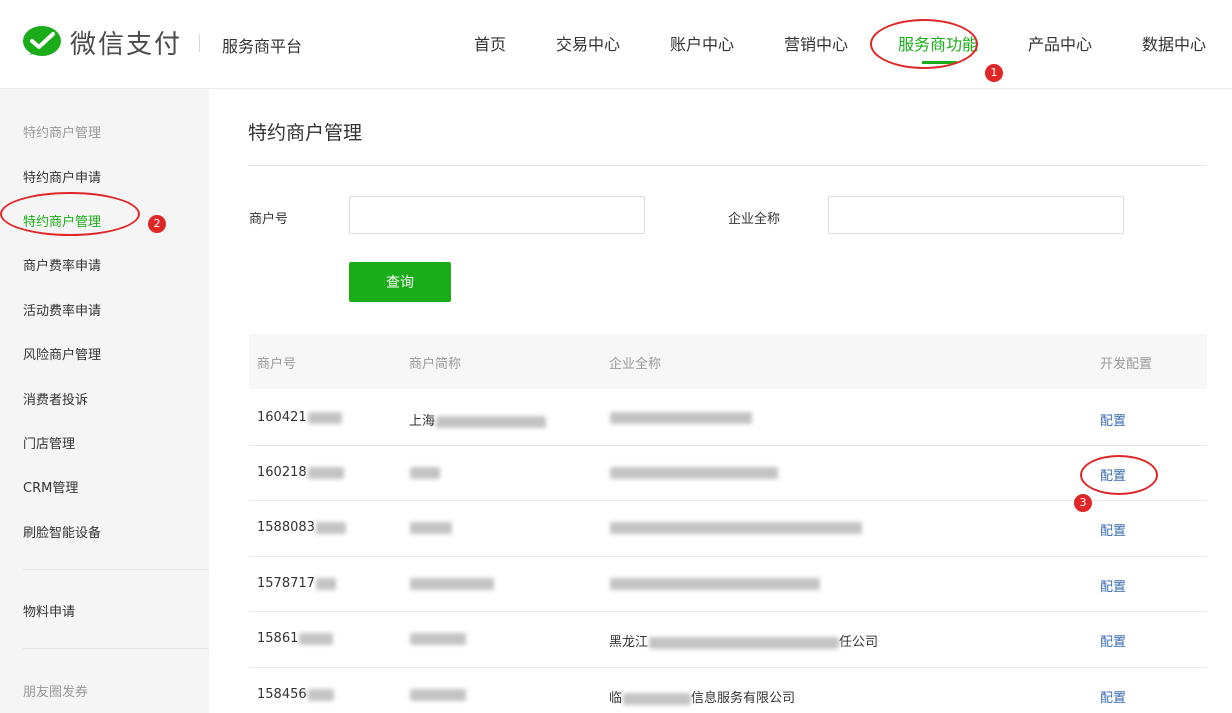 This screenshot has width=1232, height=713. I want to click on table-cell-company-name: 黑龙江 任公司, so click(744, 642).